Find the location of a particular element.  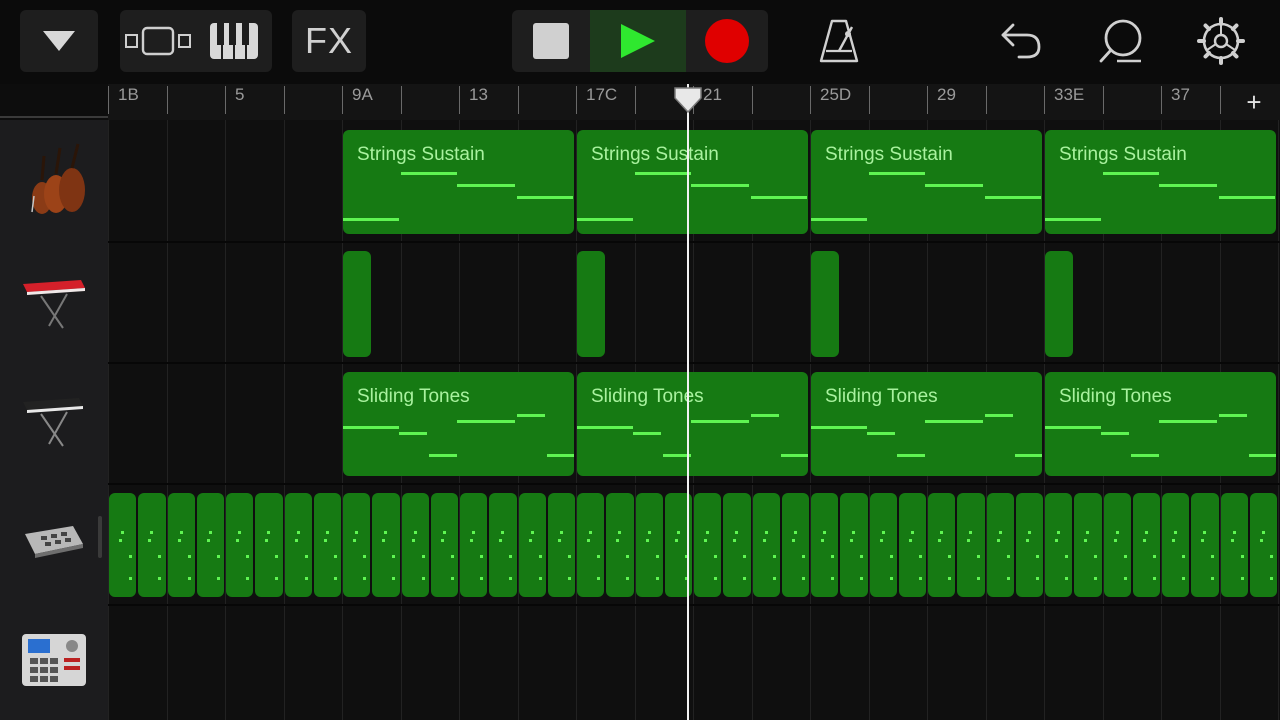

settings-button is located at coordinates (1221, 41).